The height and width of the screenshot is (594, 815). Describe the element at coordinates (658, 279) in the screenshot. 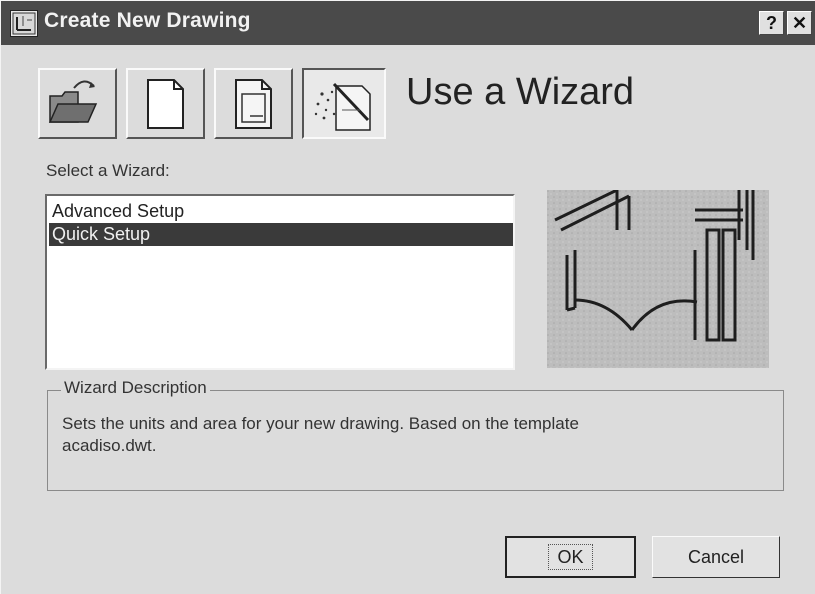

I see `wizard-preview-image` at that location.